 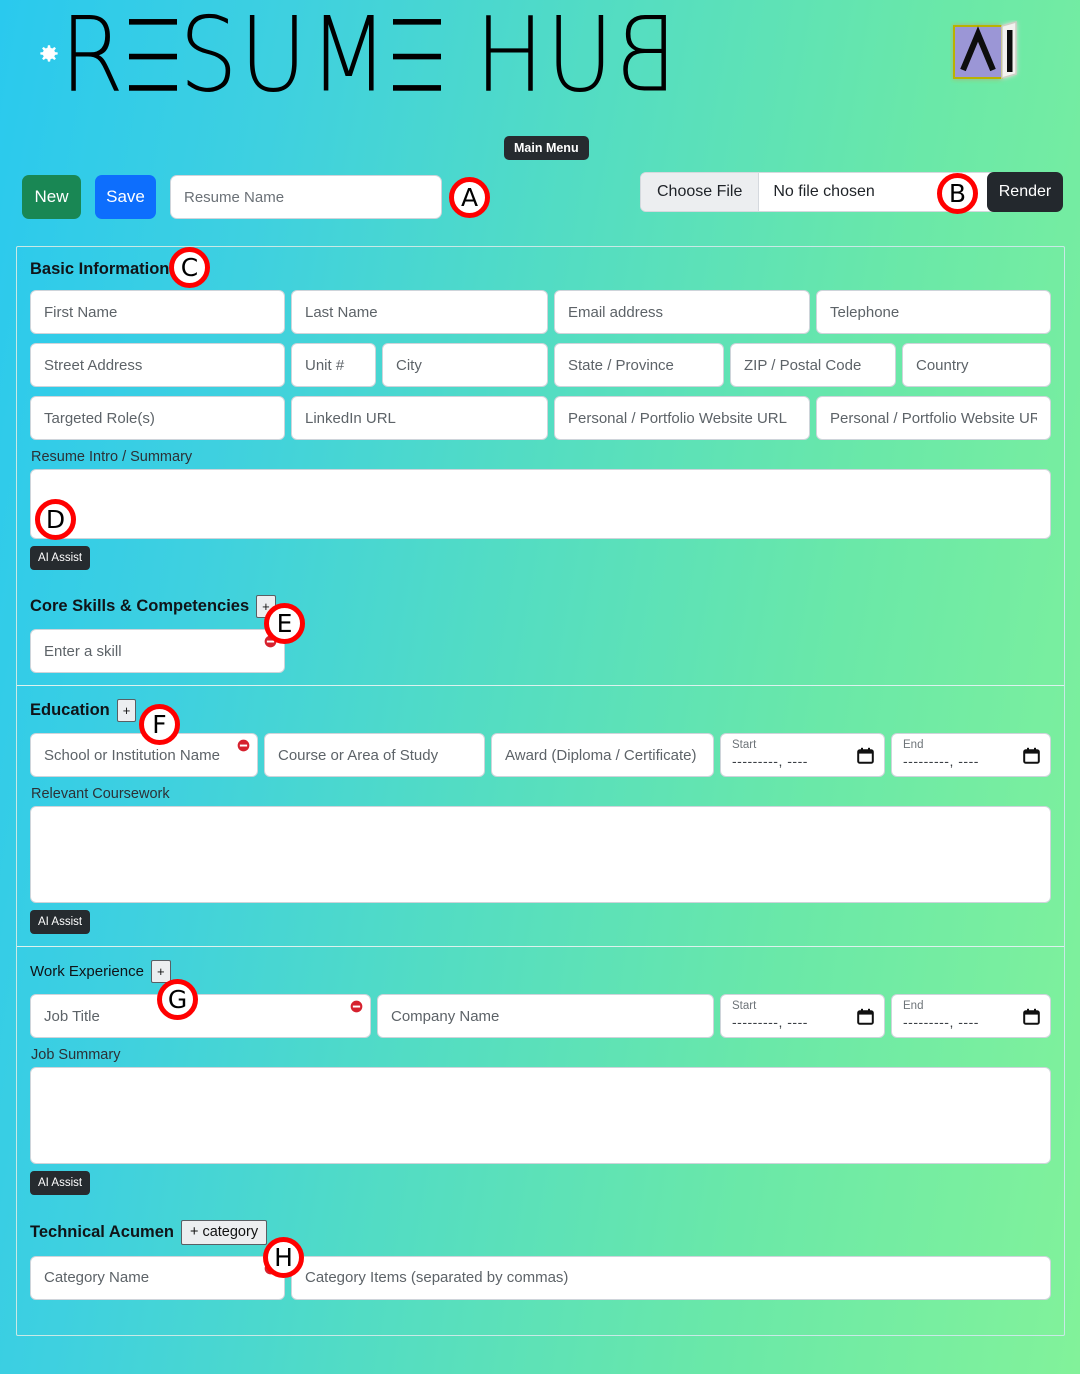 What do you see at coordinates (285, 58) in the screenshot?
I see `logo-letters-sum: SUM` at bounding box center [285, 58].